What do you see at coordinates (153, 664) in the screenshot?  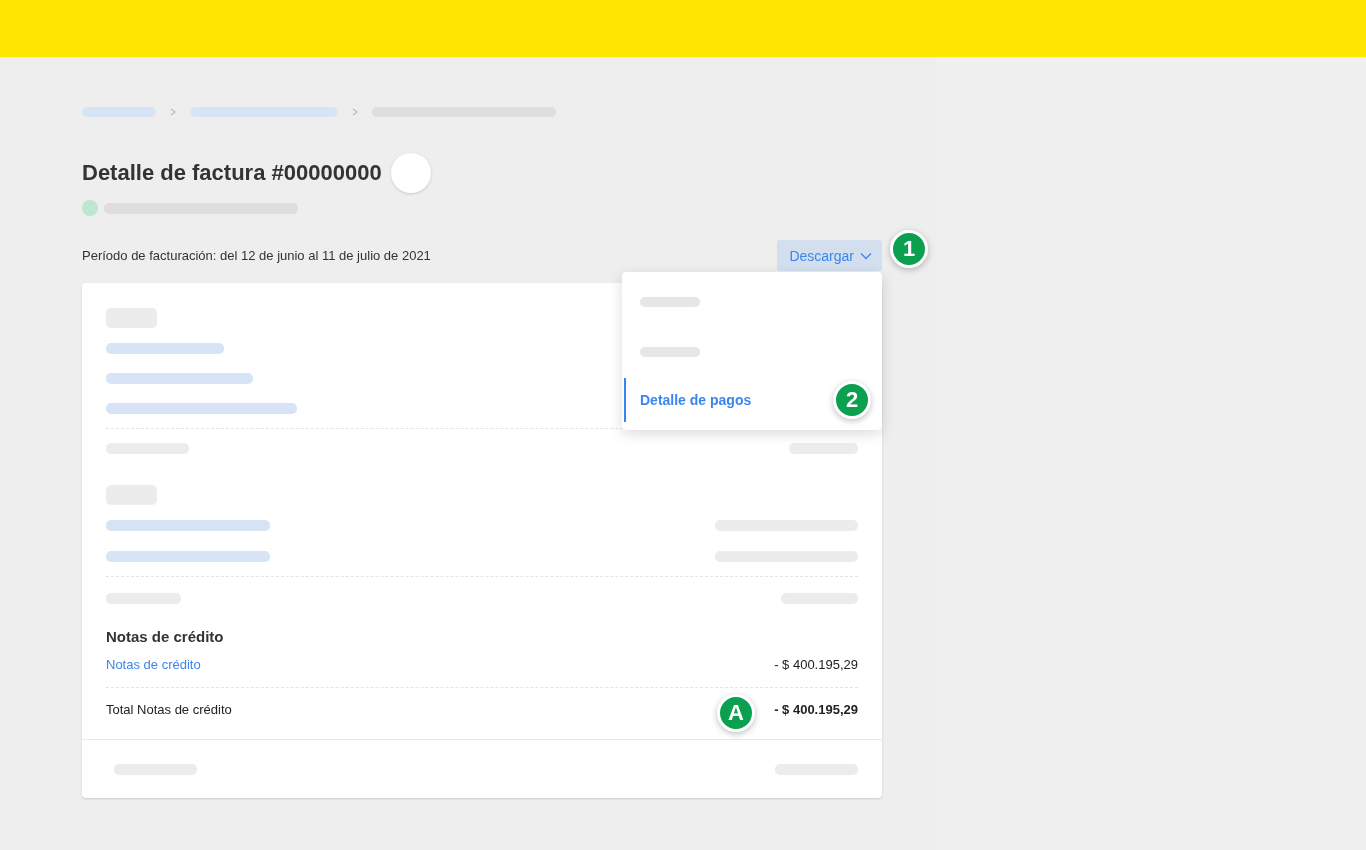 I see `credit-notes-link: Notas de crédito` at bounding box center [153, 664].